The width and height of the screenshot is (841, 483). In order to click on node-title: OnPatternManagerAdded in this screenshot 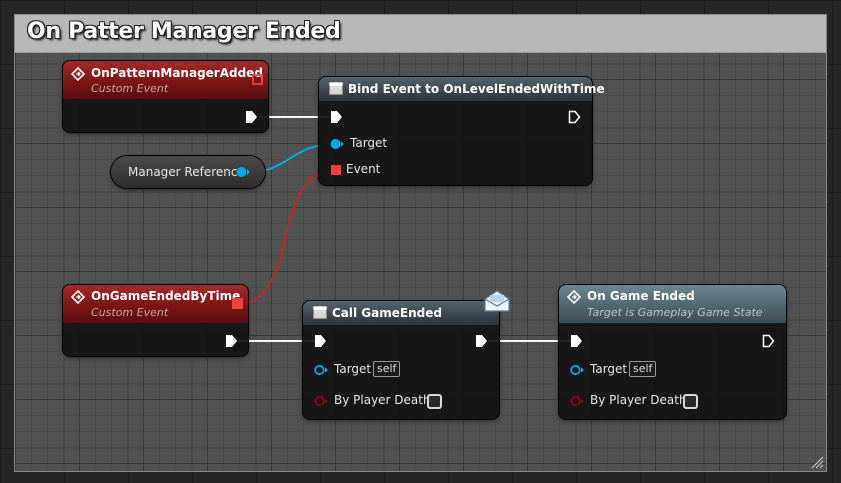, I will do `click(177, 73)`.